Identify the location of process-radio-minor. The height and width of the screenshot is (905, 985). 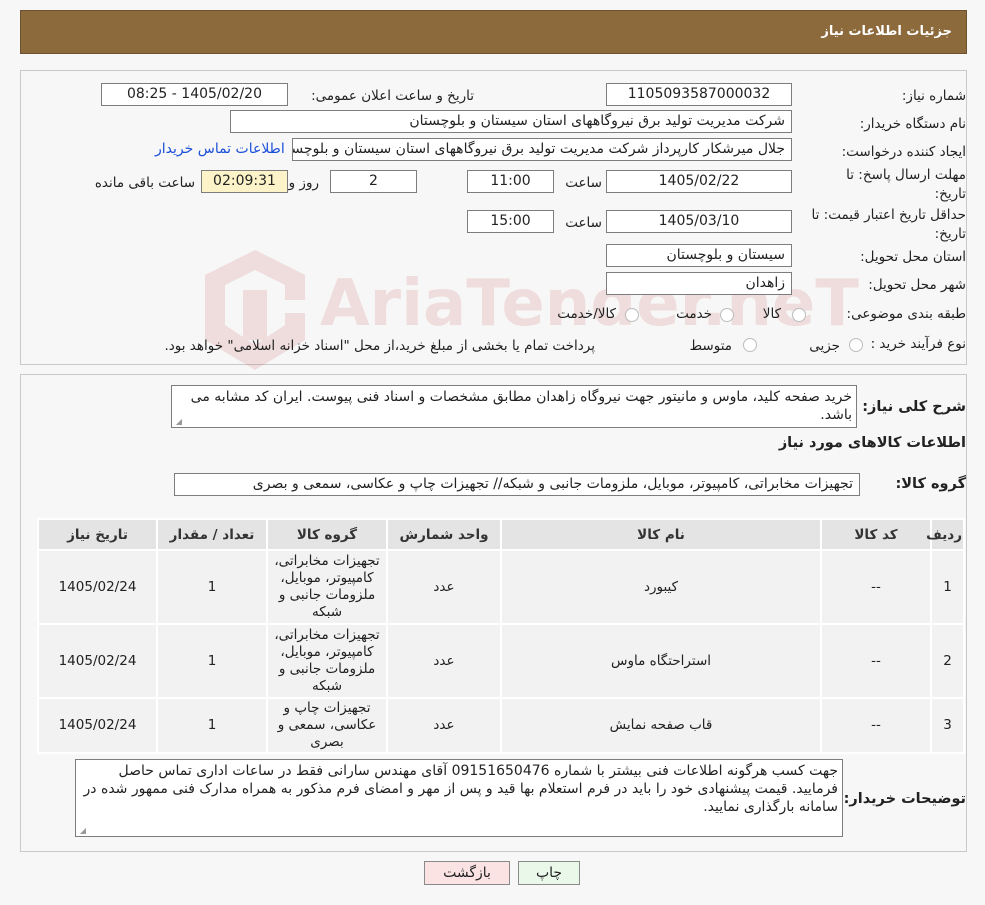
(856, 345).